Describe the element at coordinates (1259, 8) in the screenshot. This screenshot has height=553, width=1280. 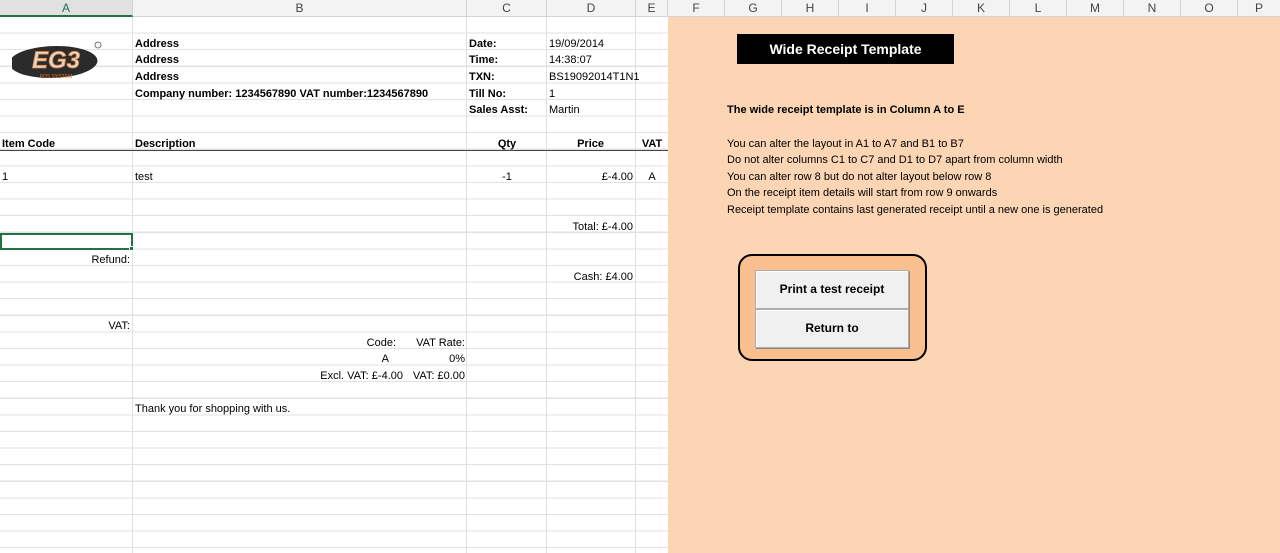
I see `column-header-p: P` at that location.